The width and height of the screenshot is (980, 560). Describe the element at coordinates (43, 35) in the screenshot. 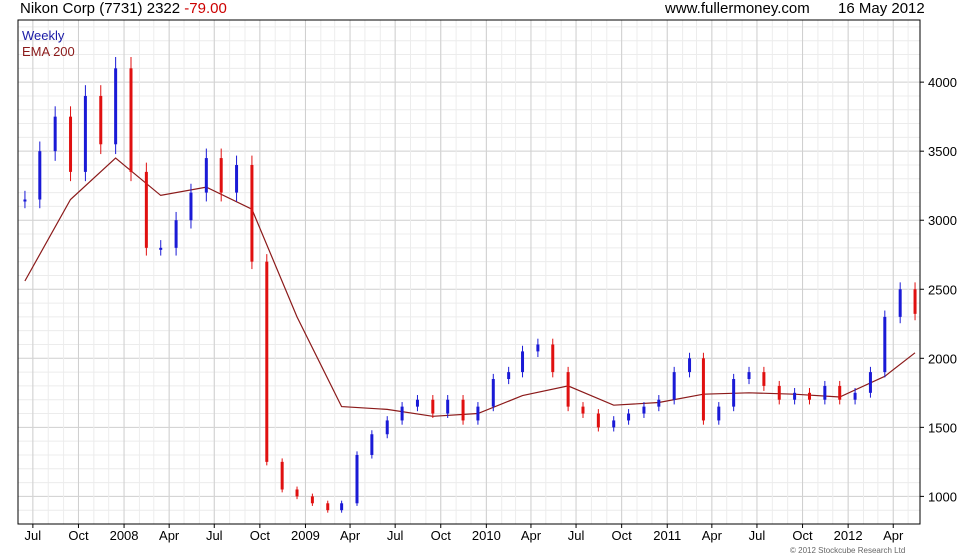

I see `legend-weekly: Weekly` at that location.